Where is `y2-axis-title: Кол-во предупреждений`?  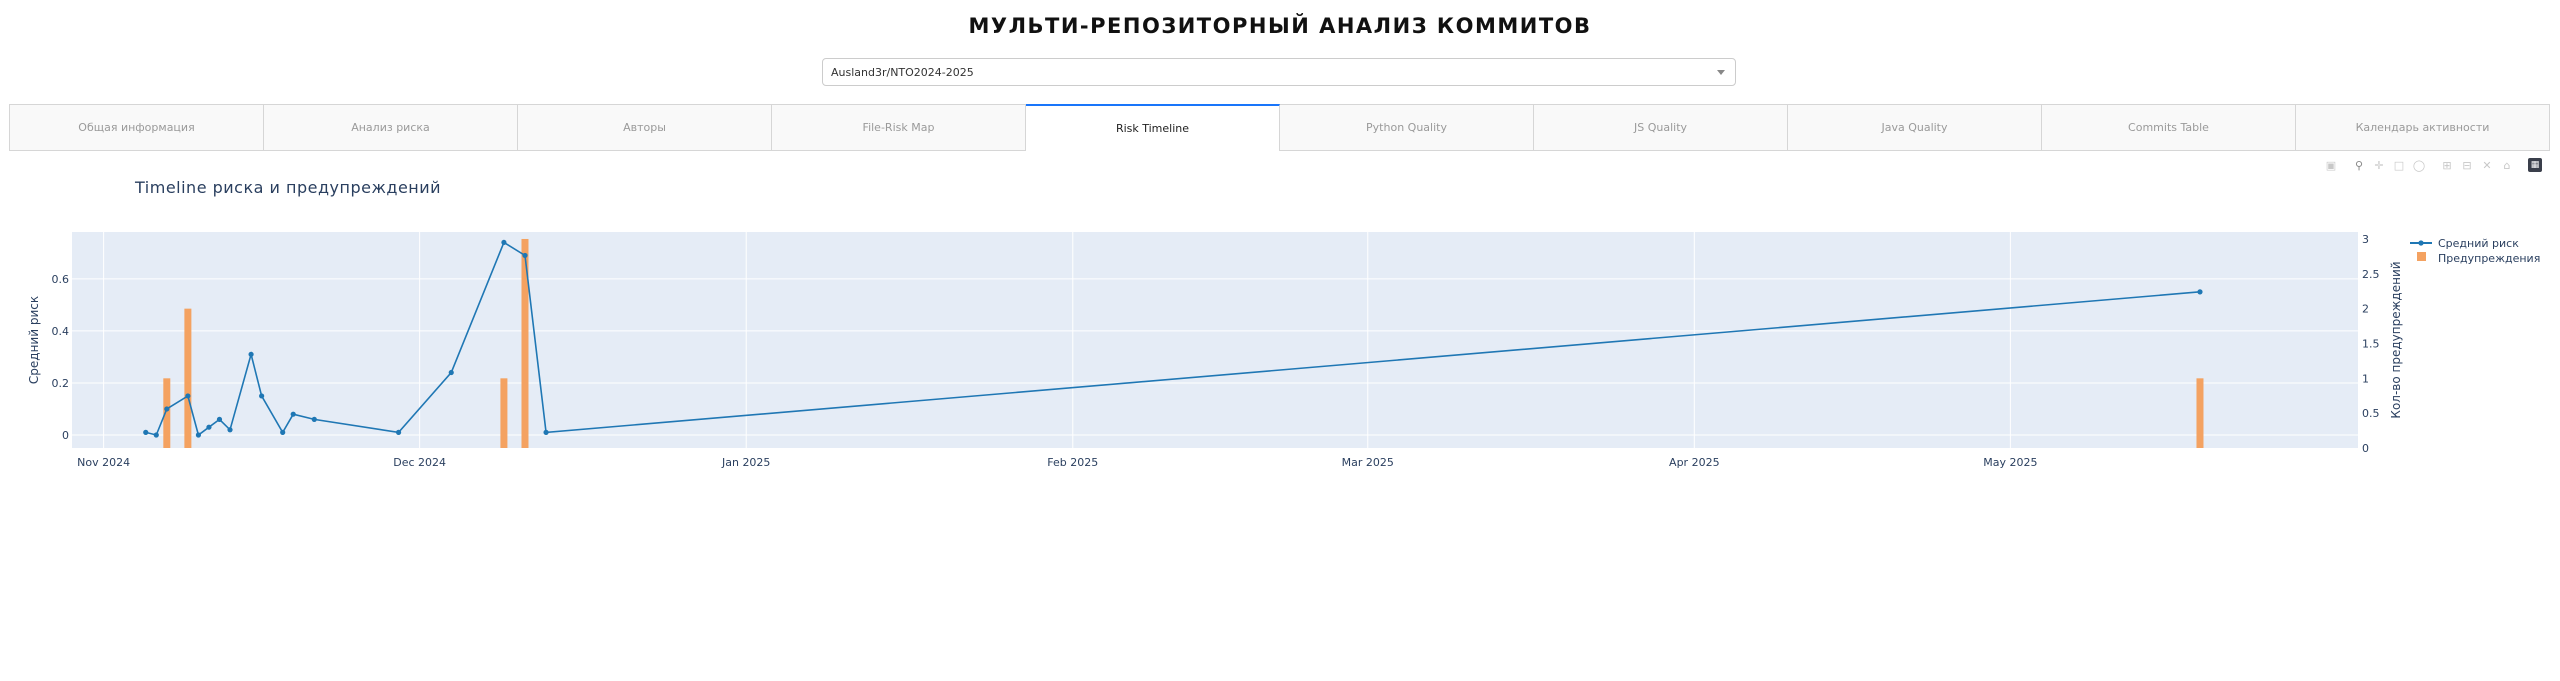 y2-axis-title: Кол-во предупреждений is located at coordinates (2396, 339).